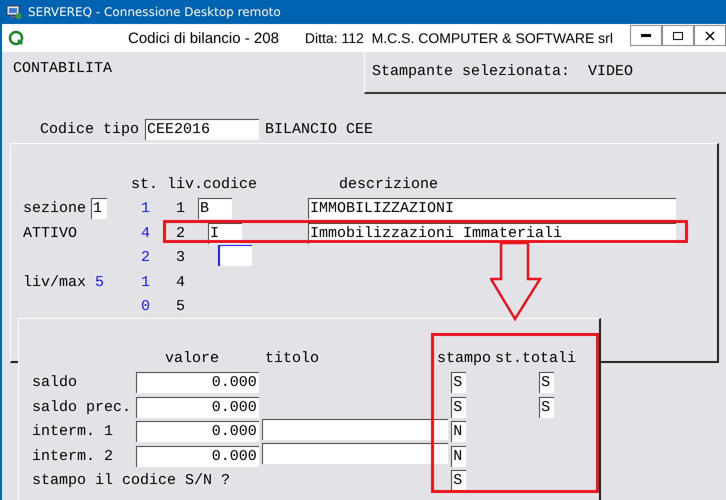 This screenshot has height=500, width=726. What do you see at coordinates (55, 383) in the screenshot?
I see `row-label: saldo` at bounding box center [55, 383].